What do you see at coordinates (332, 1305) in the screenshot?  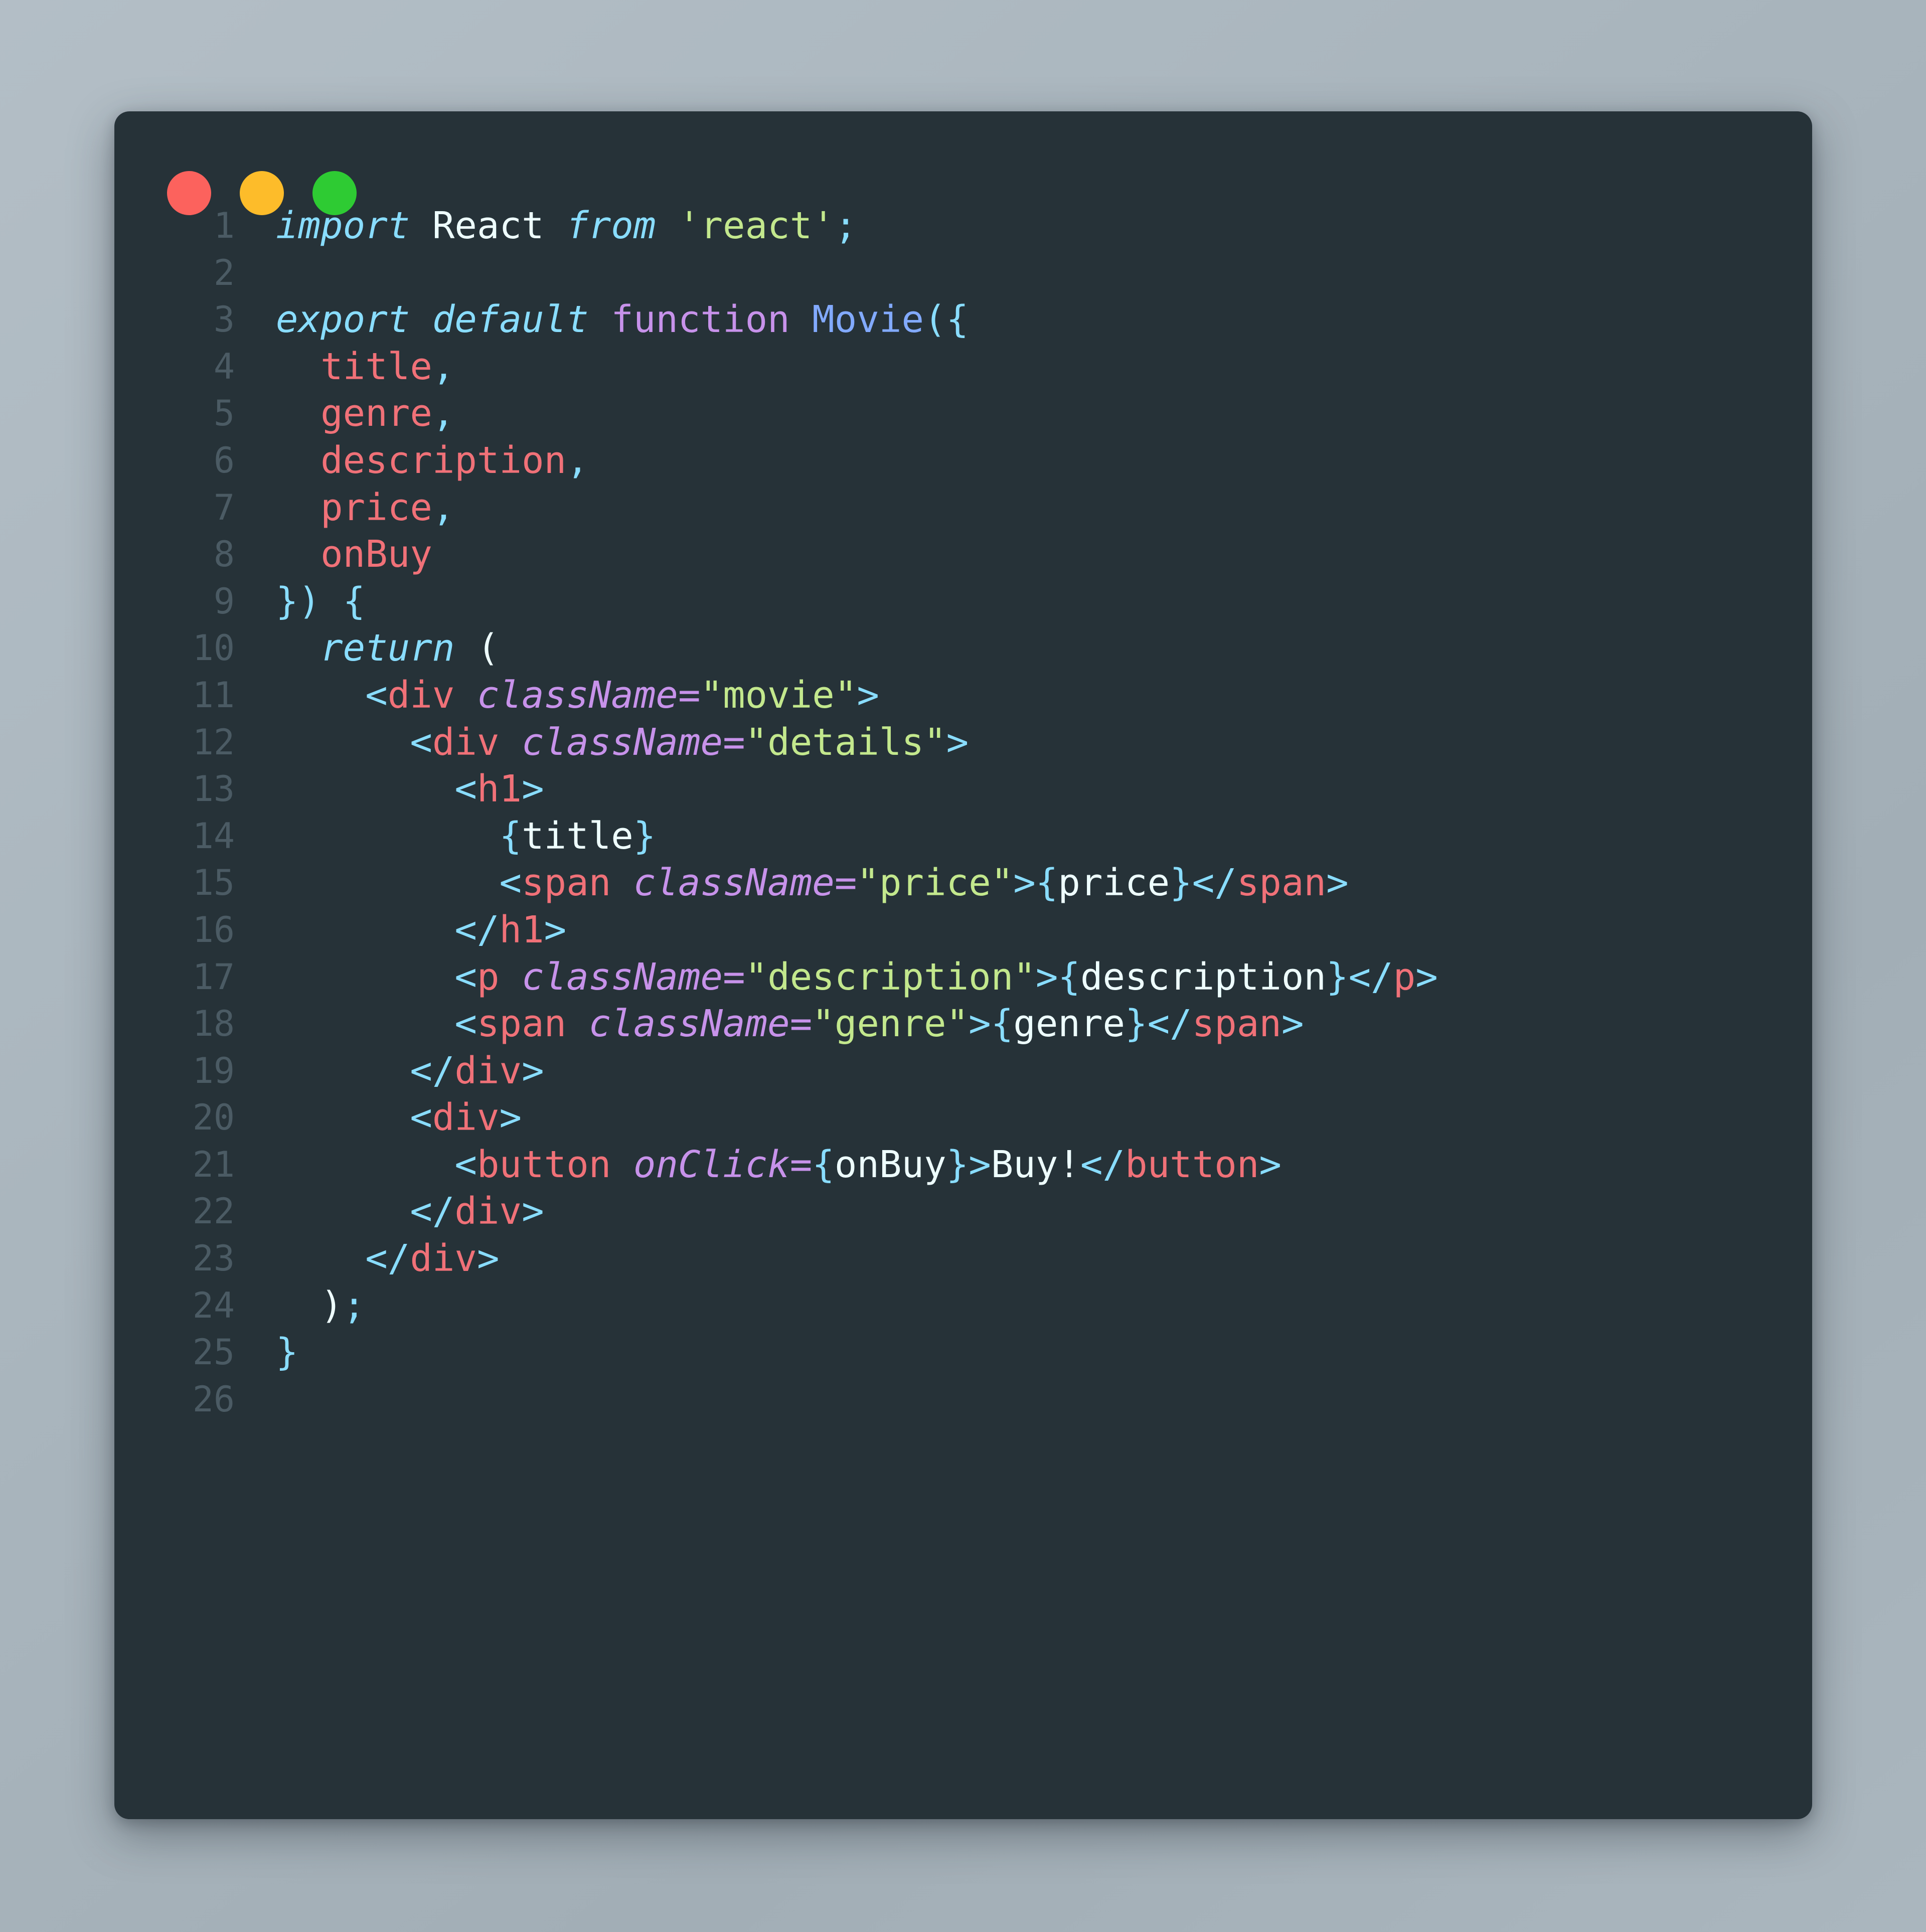 I see `code-token: )` at bounding box center [332, 1305].